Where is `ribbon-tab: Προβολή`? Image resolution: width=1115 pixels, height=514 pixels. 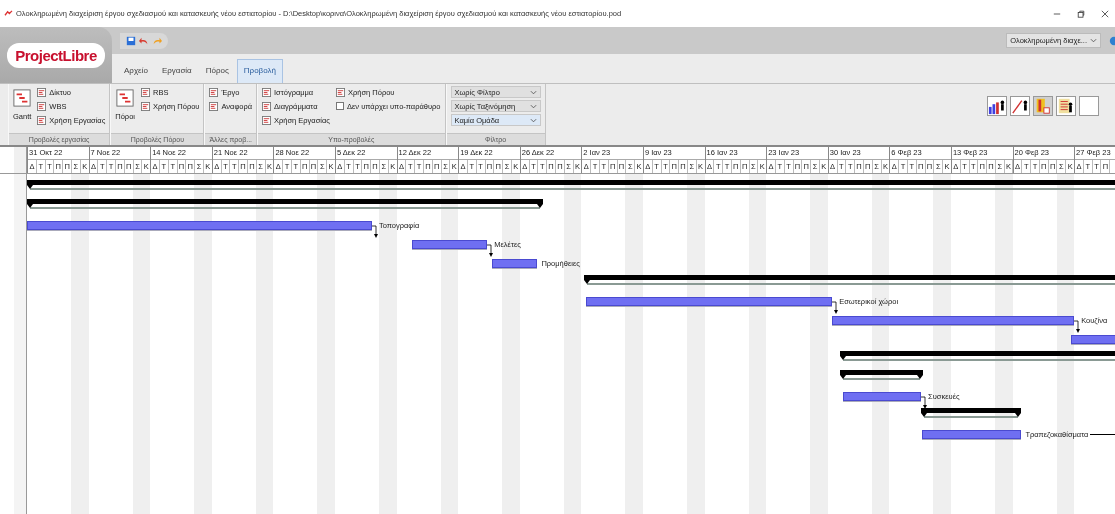
ribbon-tab: Προβολή is located at coordinates (259, 71).